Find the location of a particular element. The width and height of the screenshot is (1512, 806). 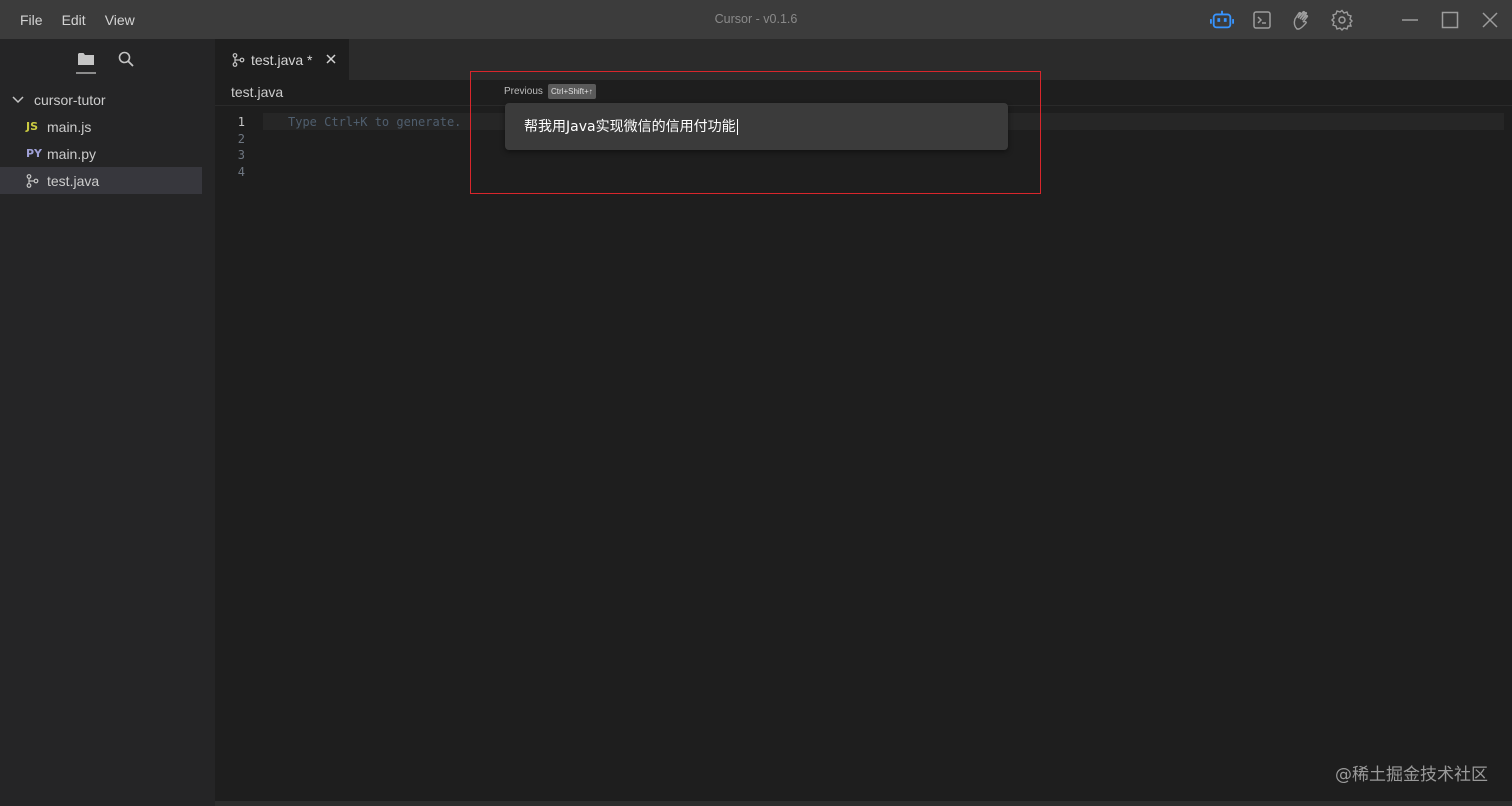

watermark: @稀土掘金技术社区 is located at coordinates (1411, 775).